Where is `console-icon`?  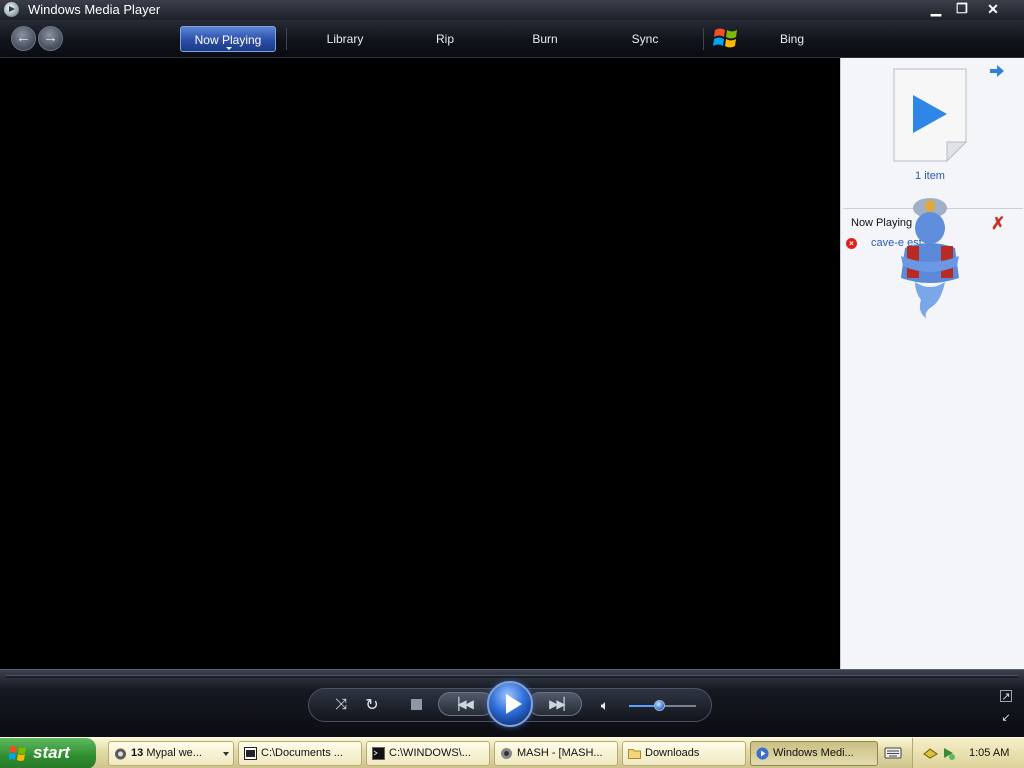
console-icon is located at coordinates (378, 753).